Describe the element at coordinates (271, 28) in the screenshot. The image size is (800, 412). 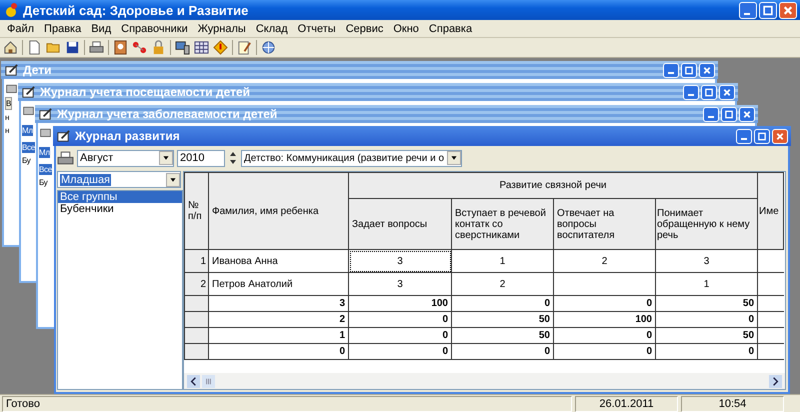
I see `menu-item: Склад` at that location.